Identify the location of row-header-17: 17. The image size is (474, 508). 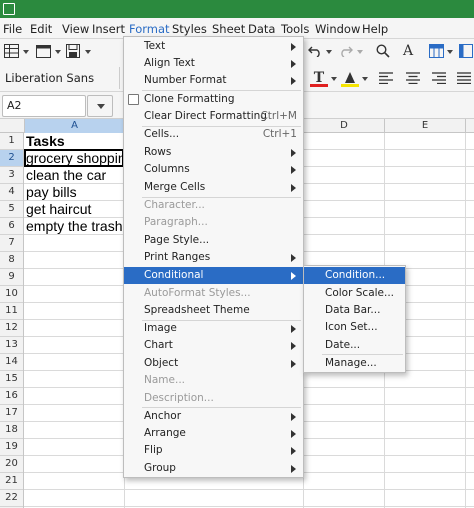
(11, 413).